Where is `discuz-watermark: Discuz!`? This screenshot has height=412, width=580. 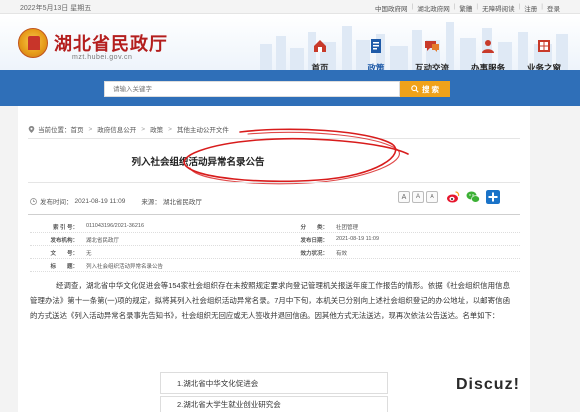 discuz-watermark: Discuz! is located at coordinates (488, 384).